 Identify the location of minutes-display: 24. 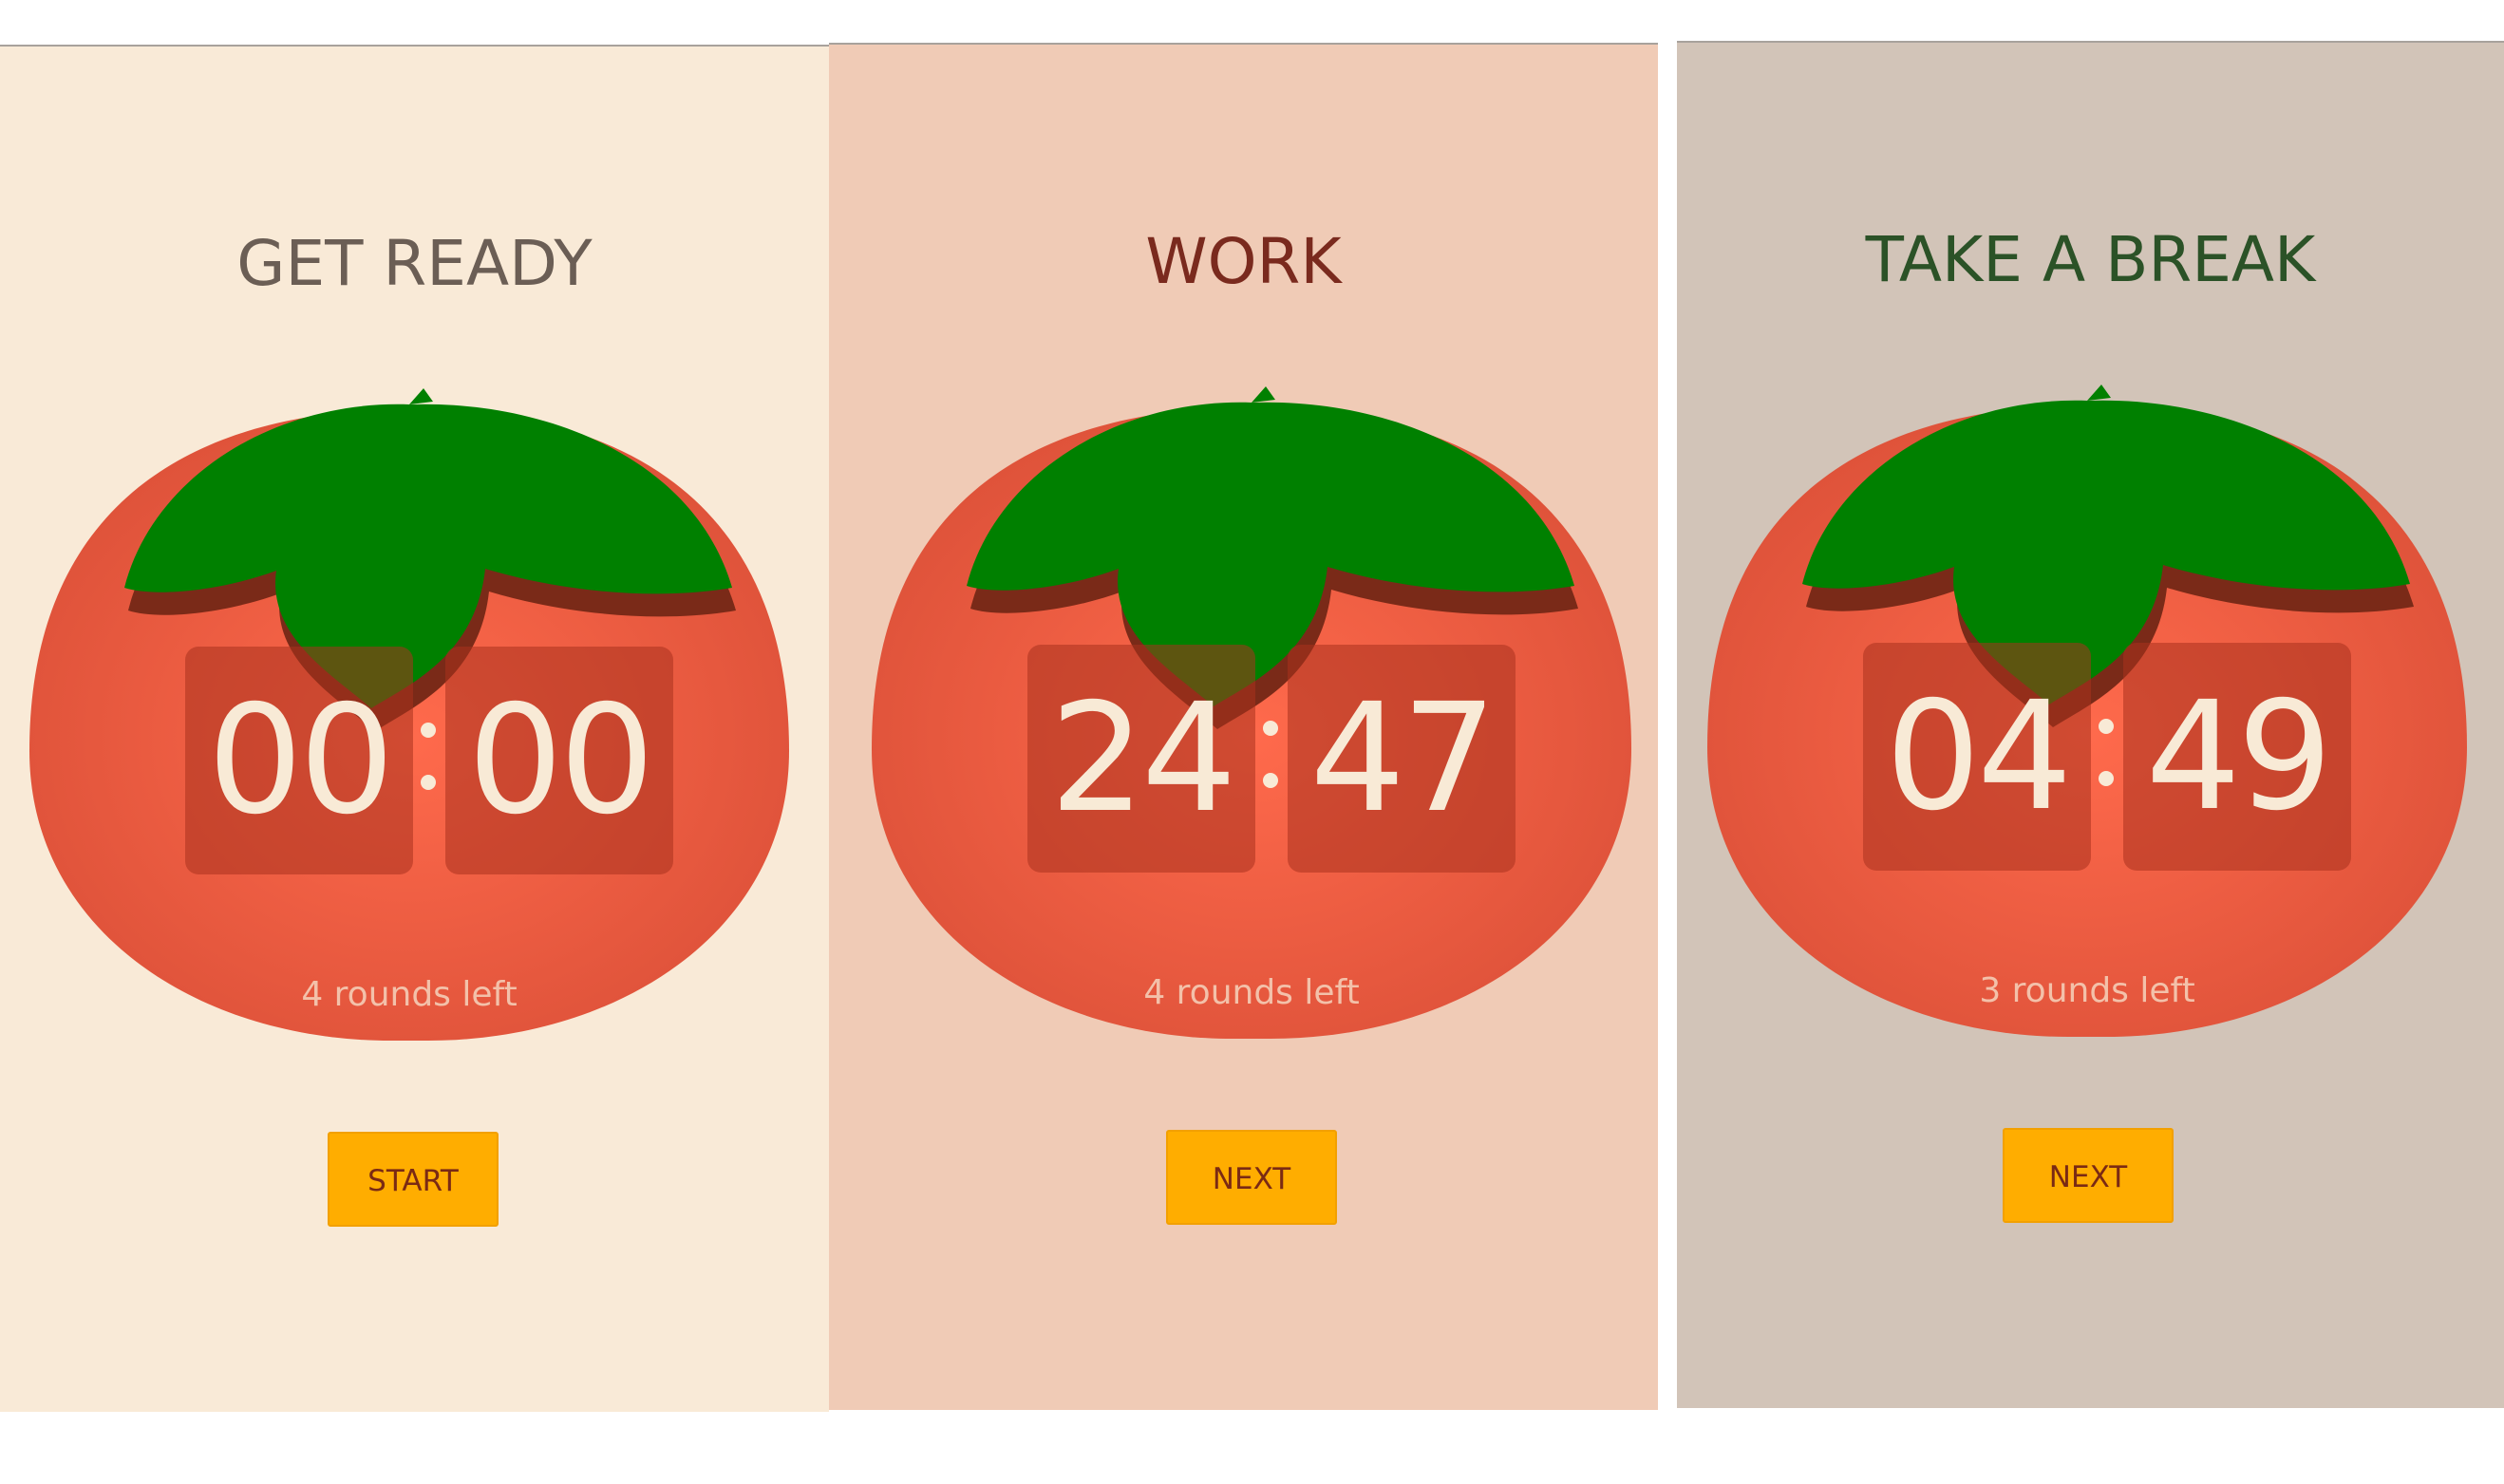
(1141, 759).